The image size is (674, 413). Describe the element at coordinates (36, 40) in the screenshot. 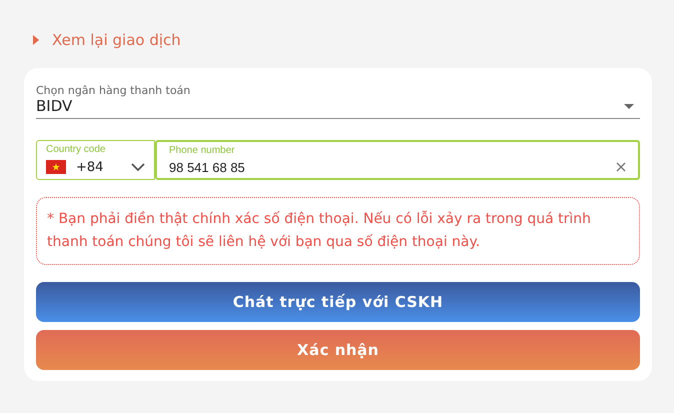

I see `caret-icon` at that location.